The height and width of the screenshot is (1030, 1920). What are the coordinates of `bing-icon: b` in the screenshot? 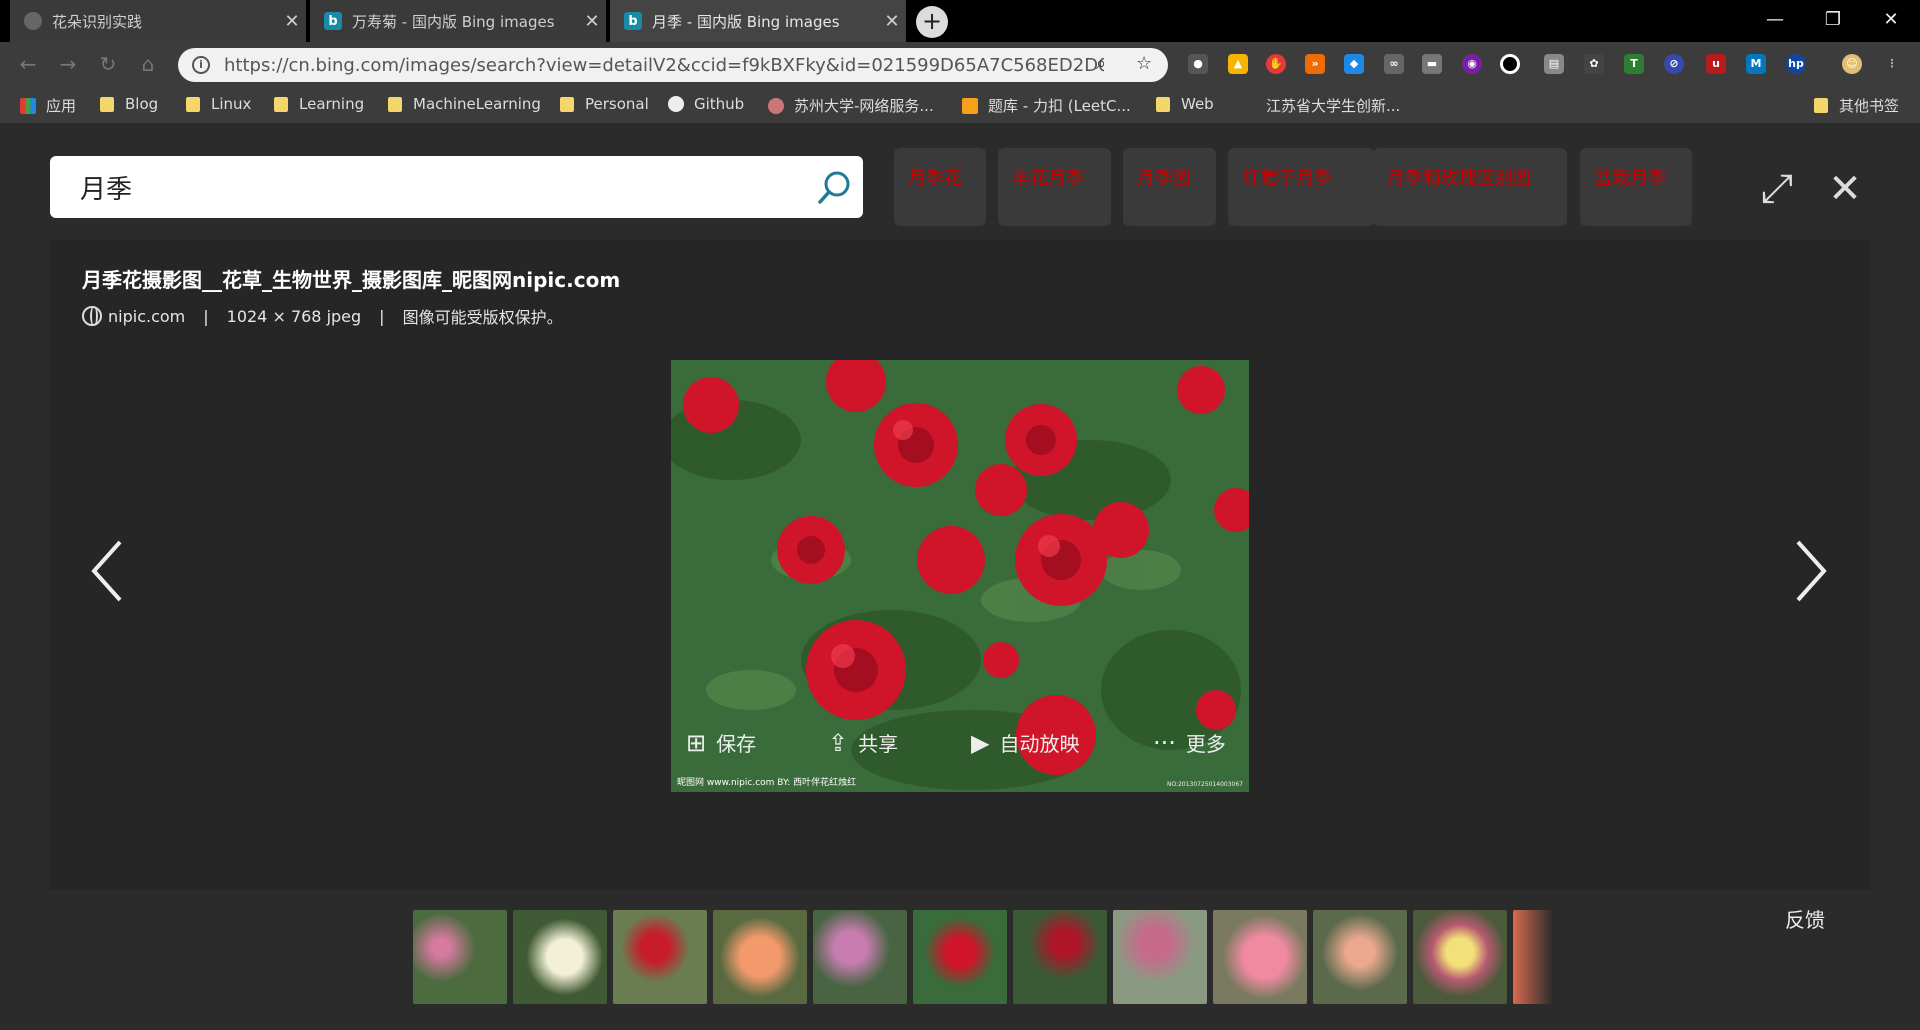 It's located at (633, 21).